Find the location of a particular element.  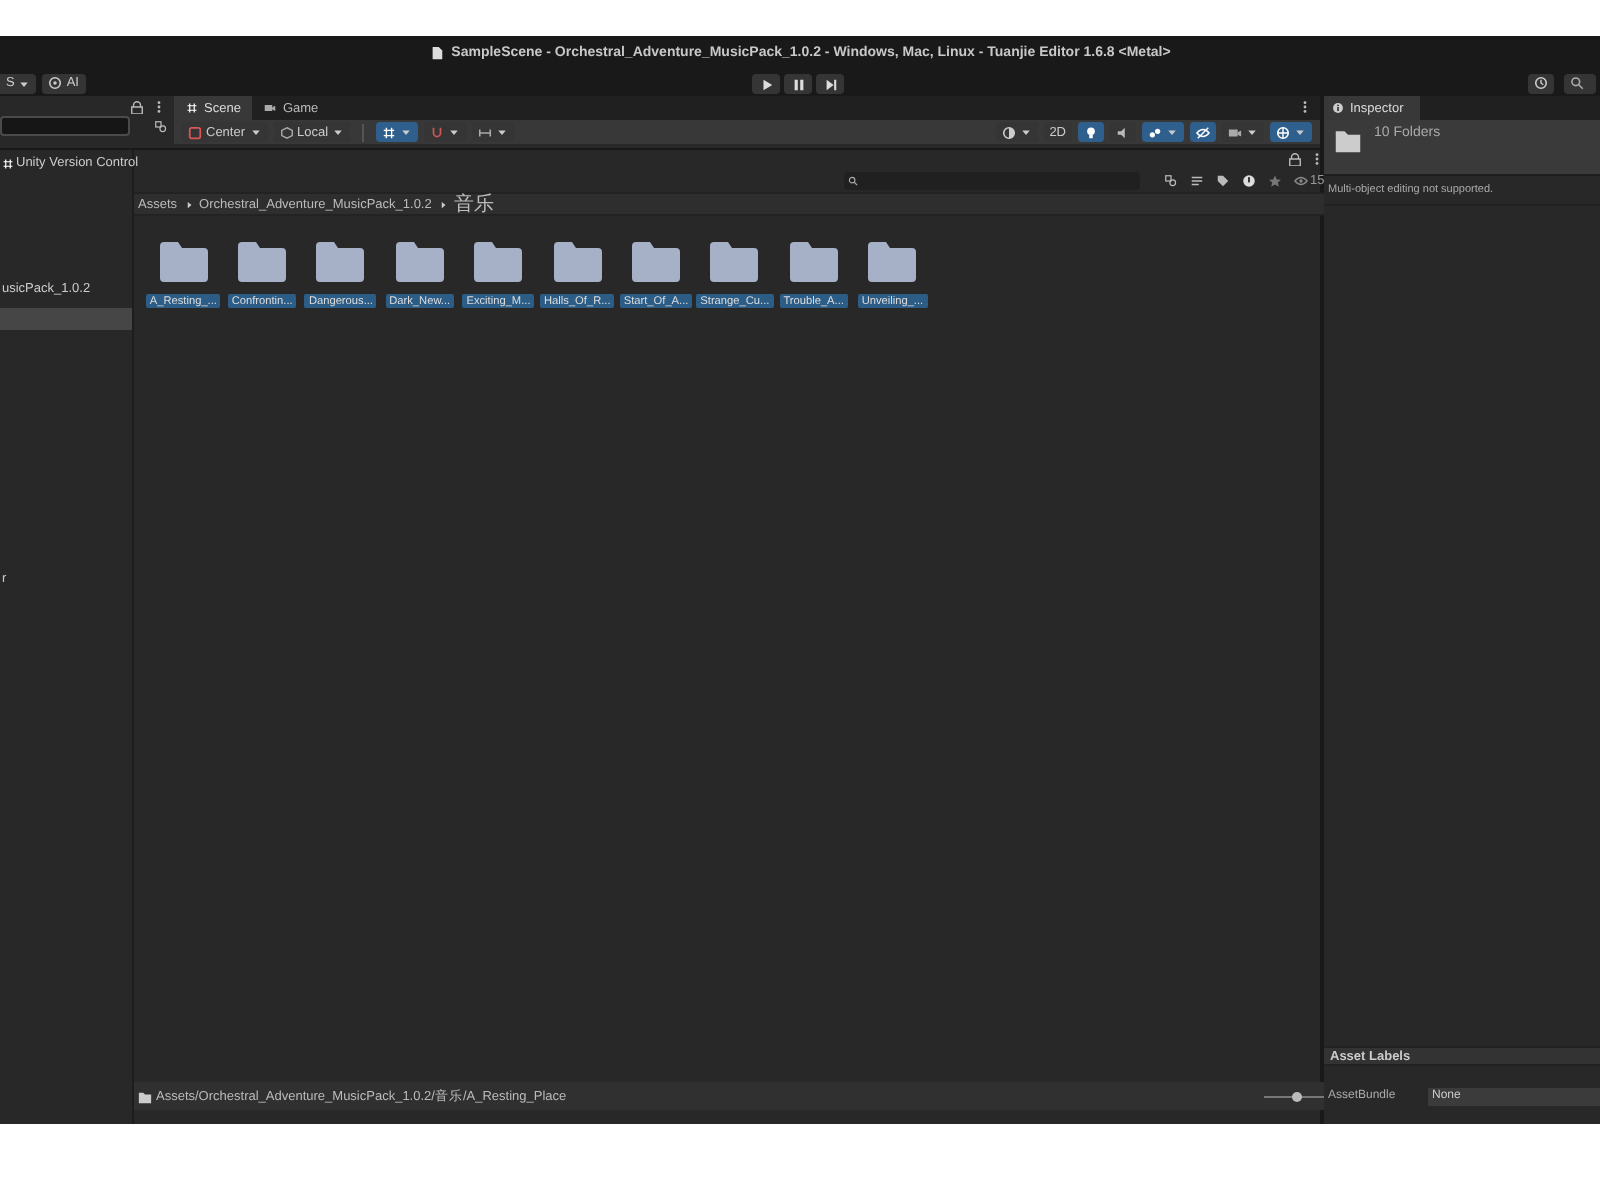

hidden-eye-icon is located at coordinates (1203, 132).